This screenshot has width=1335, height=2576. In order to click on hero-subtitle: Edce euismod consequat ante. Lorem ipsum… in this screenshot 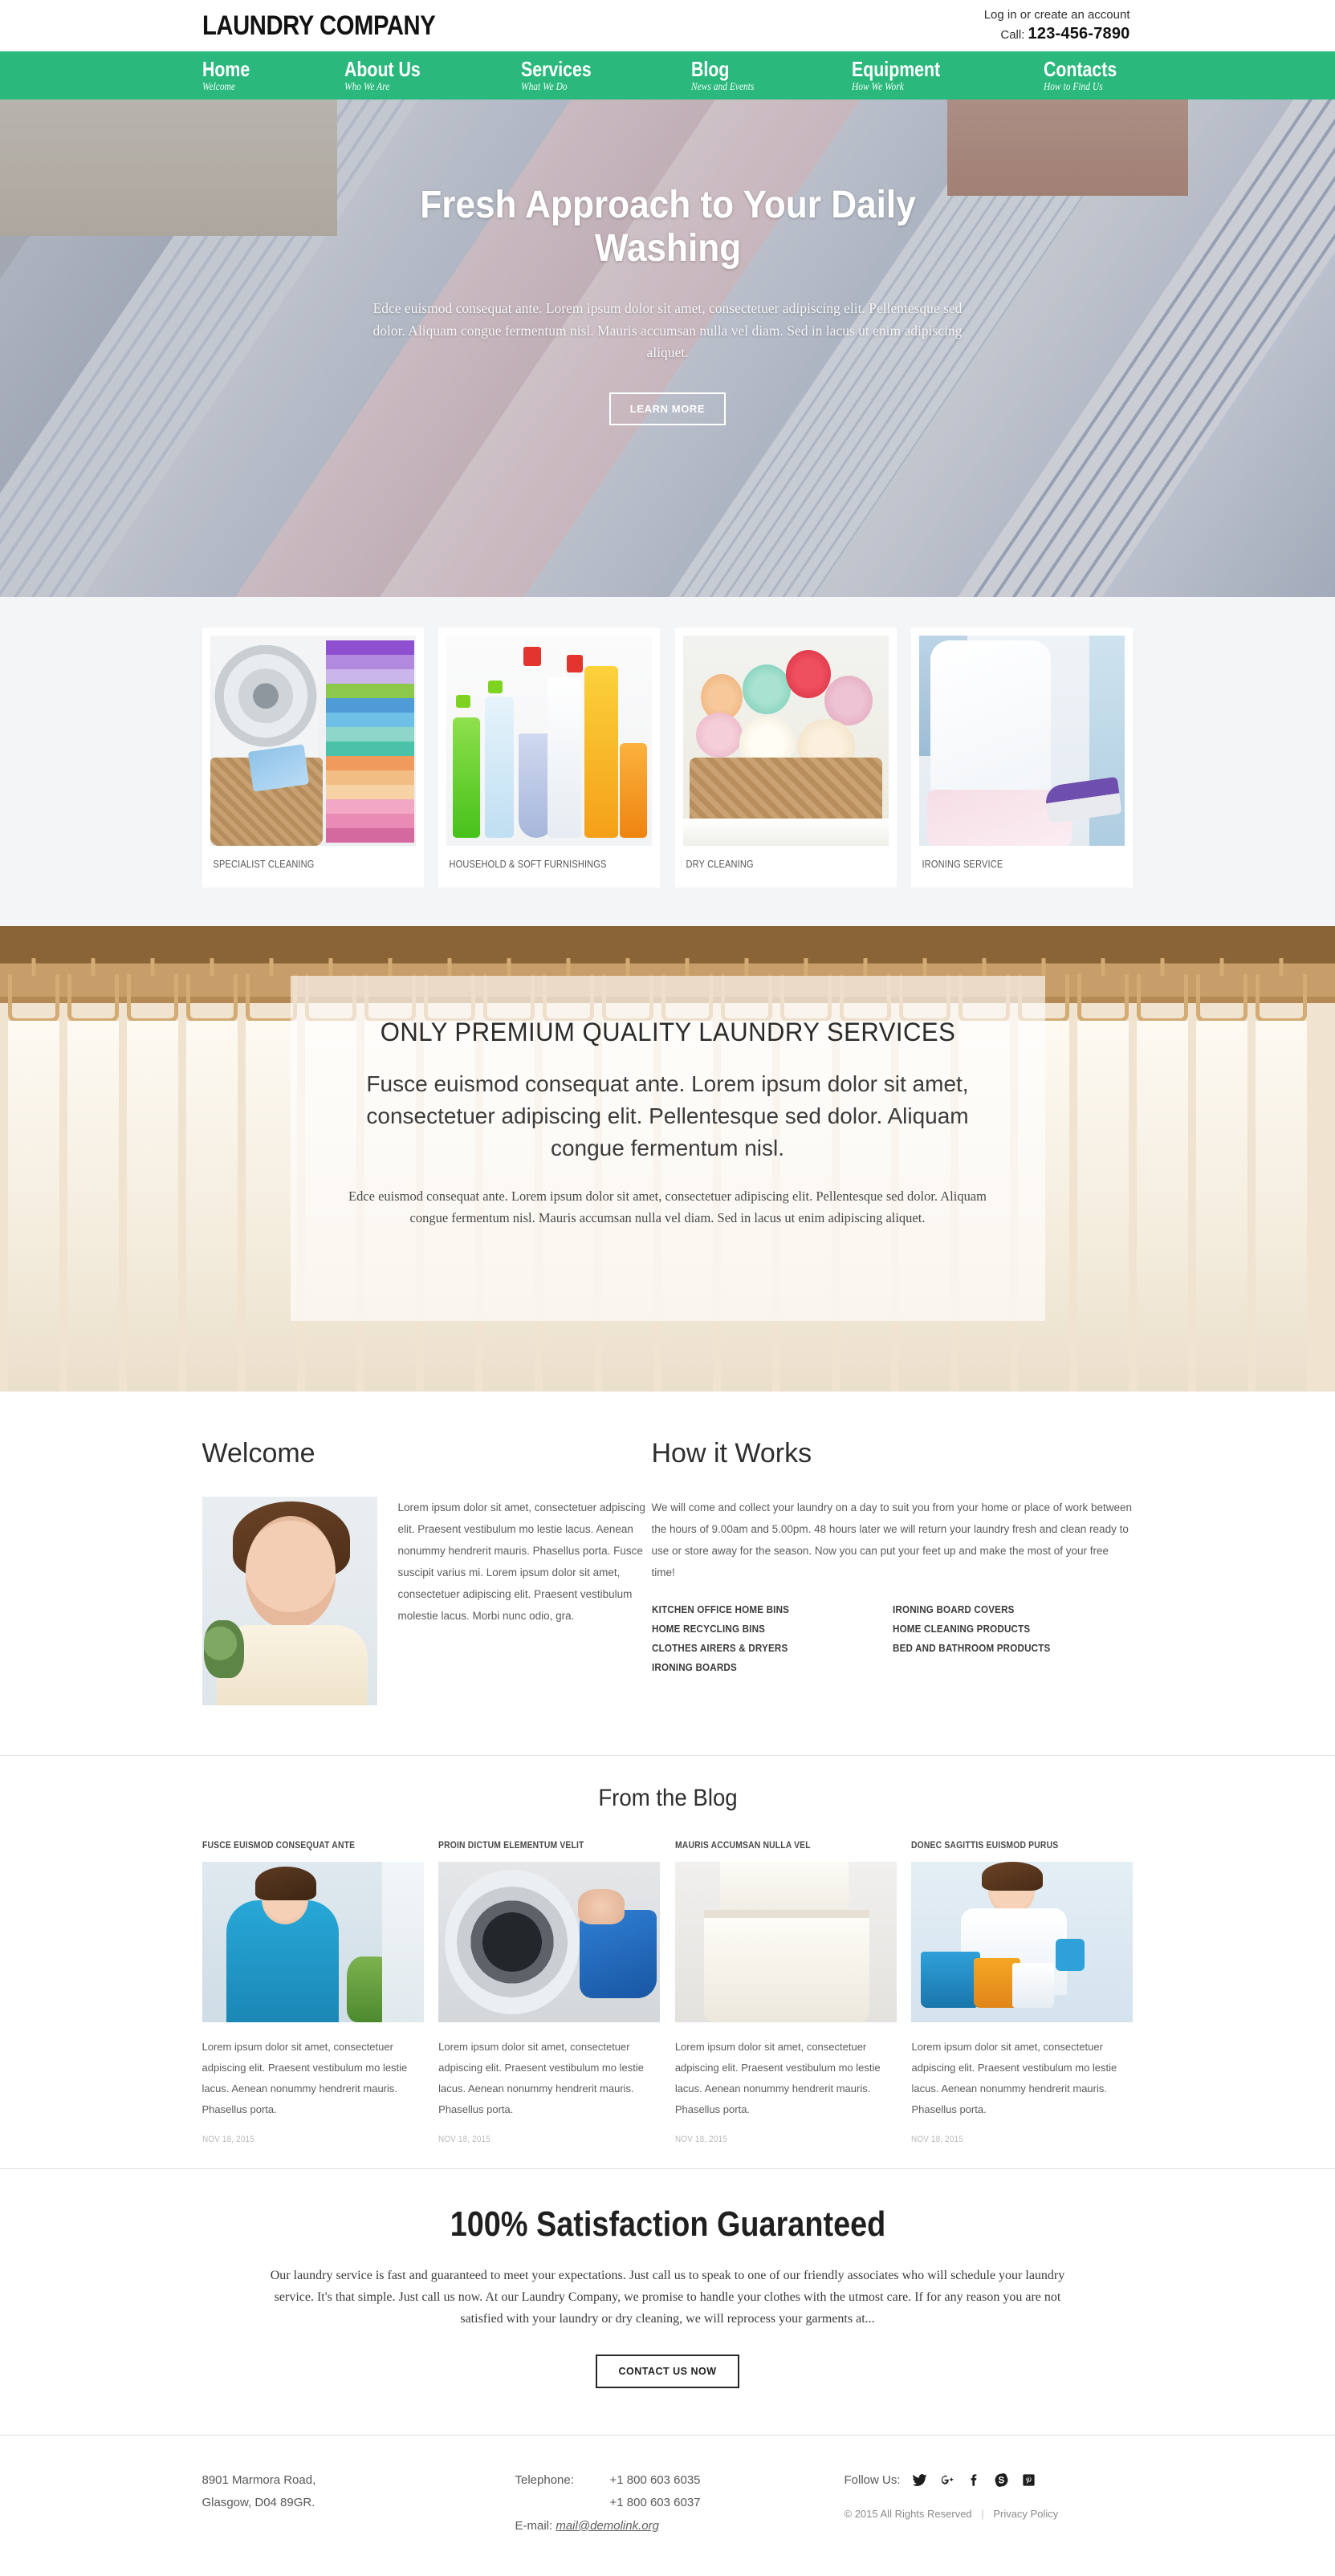, I will do `click(667, 330)`.